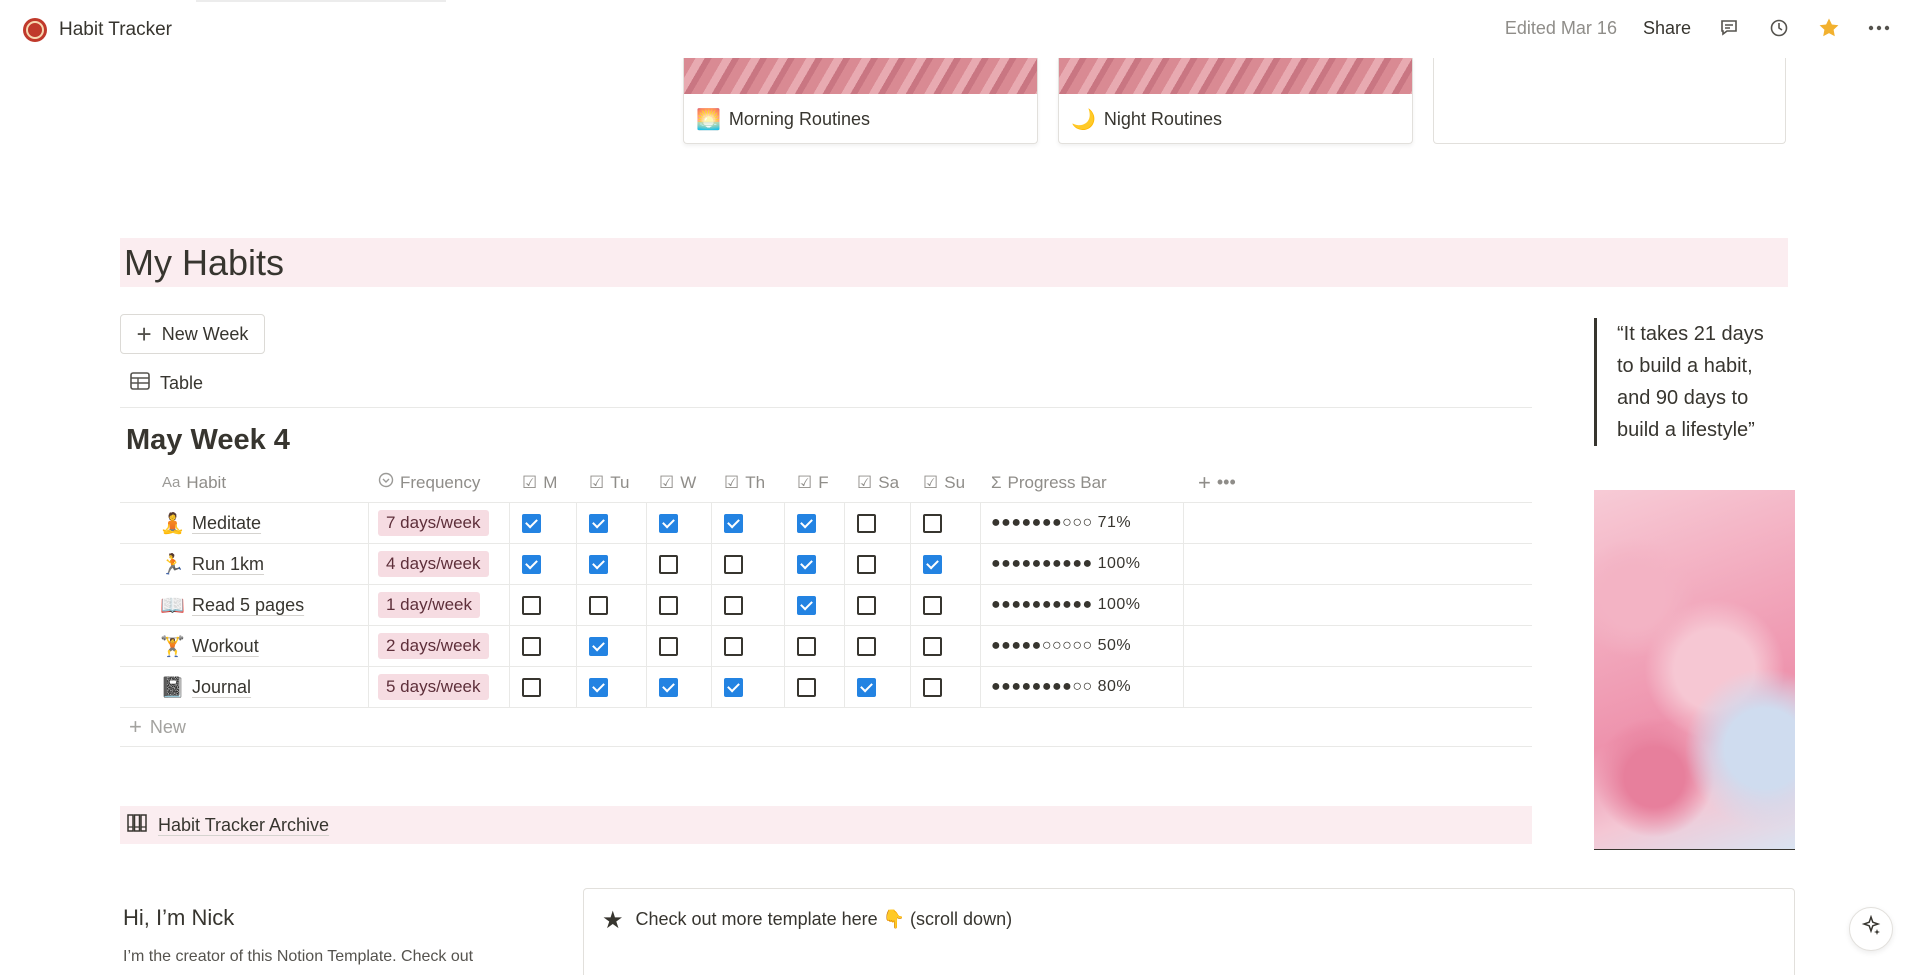 The image size is (1907, 975). I want to click on new-week-button: + New Week, so click(192, 334).